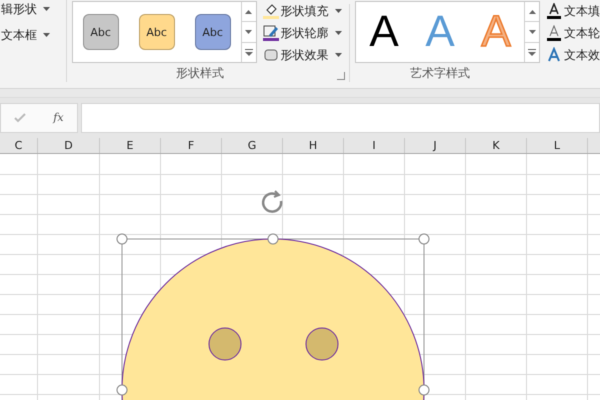  What do you see at coordinates (302, 55) in the screenshot?
I see `ribbon-command: 形状效果` at bounding box center [302, 55].